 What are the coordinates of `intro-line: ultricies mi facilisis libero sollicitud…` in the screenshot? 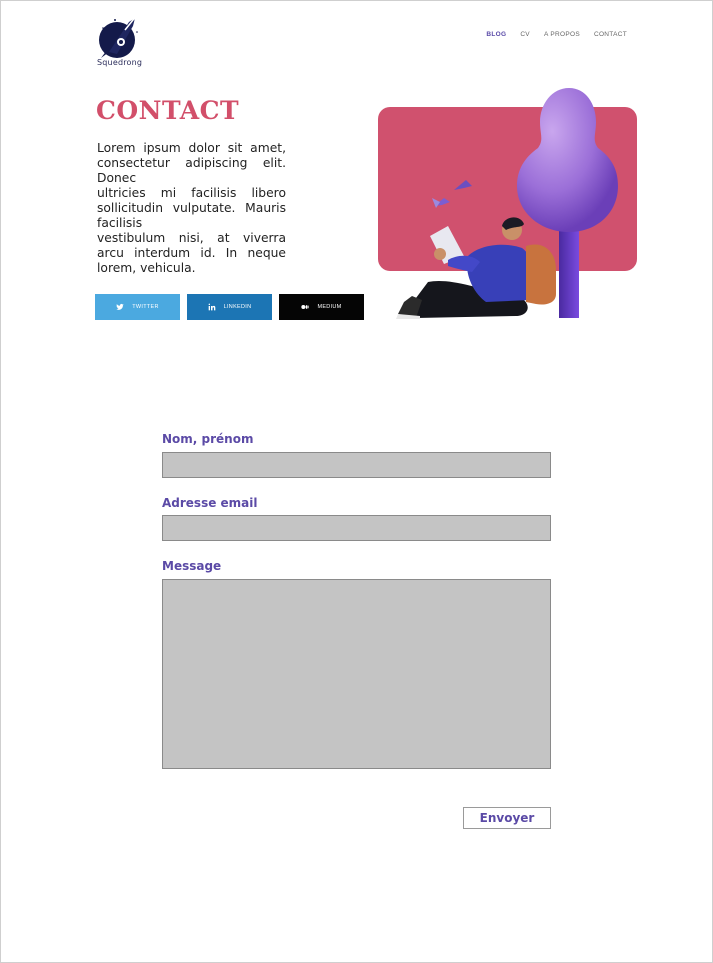 It's located at (191, 208).